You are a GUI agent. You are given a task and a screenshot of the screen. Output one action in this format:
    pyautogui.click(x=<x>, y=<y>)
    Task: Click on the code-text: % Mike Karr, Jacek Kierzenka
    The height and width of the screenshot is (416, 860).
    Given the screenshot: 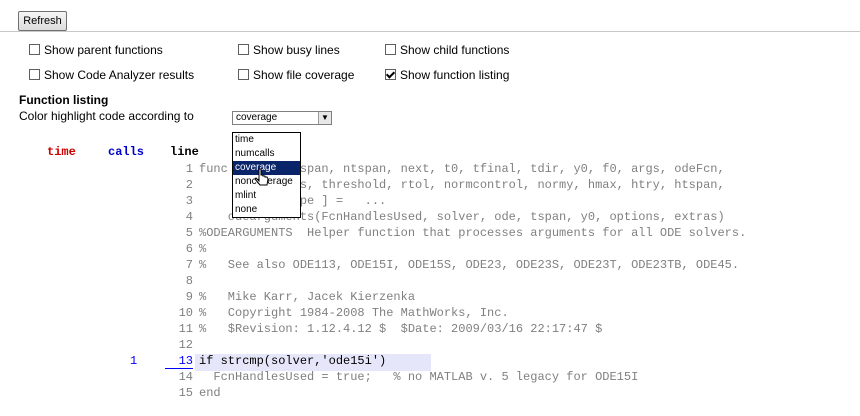 What is the action you would take?
    pyautogui.click(x=307, y=297)
    